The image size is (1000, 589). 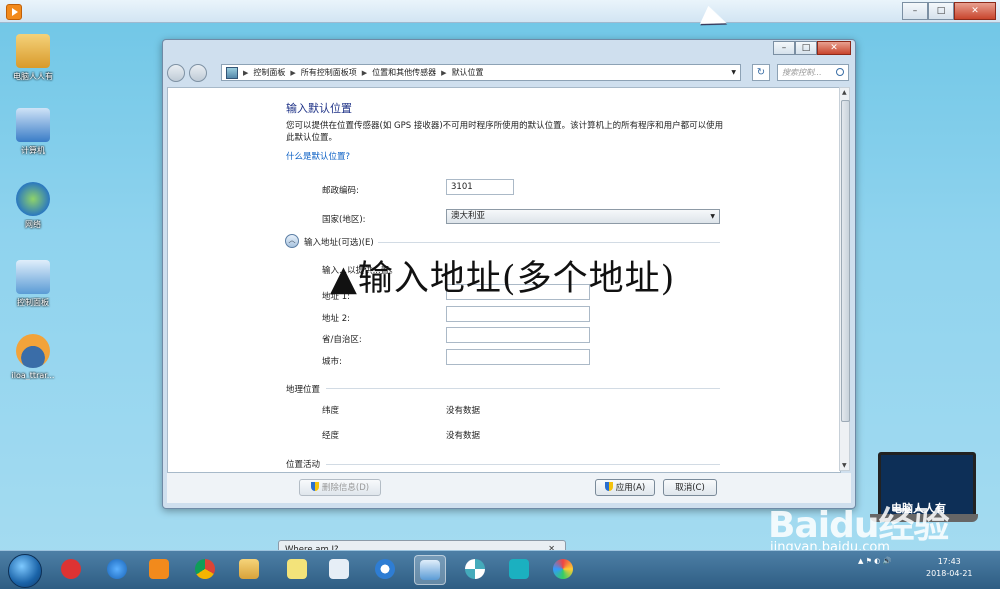 I want to click on pinwheel-icon, so click(x=475, y=569).